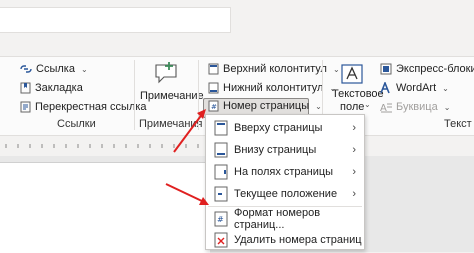 The image size is (474, 253). I want to click on wordart-label: WordArt, so click(416, 88).